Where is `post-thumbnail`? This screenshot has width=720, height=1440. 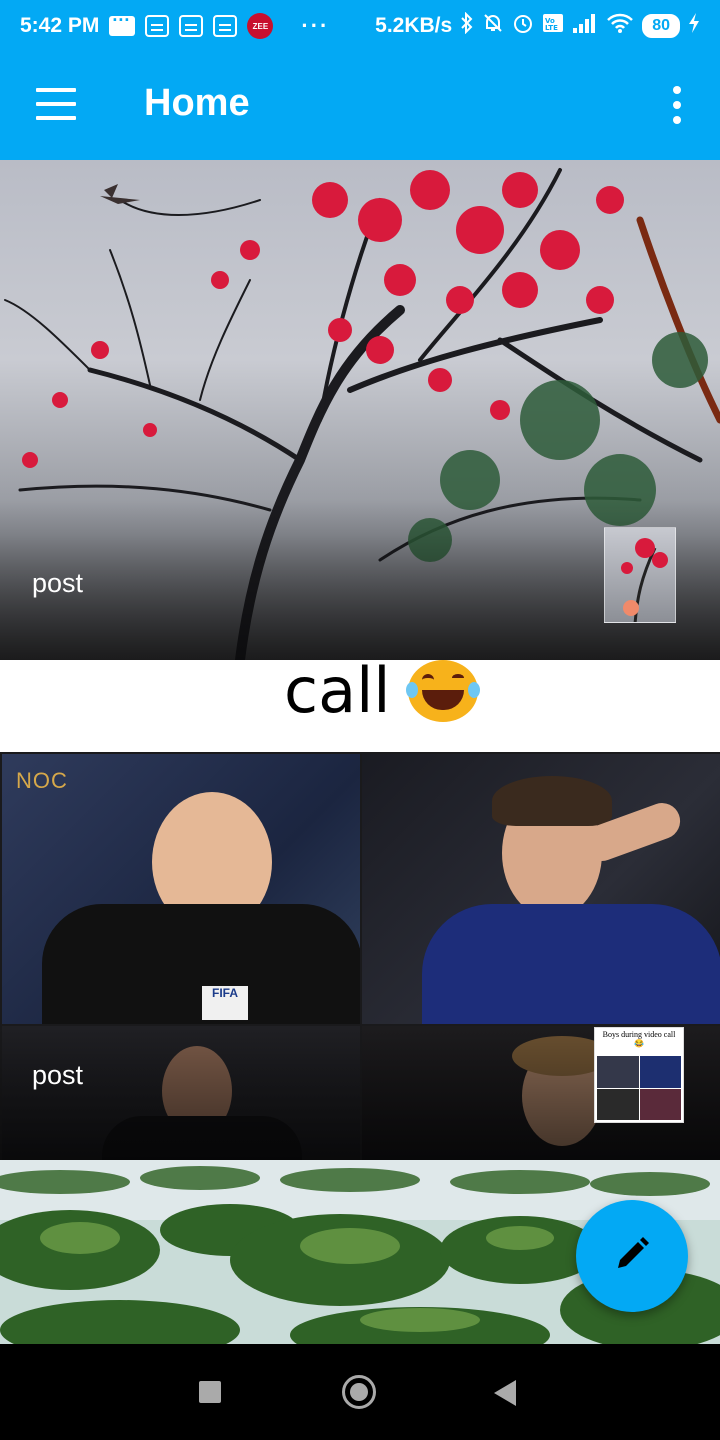
post-thumbnail is located at coordinates (640, 575).